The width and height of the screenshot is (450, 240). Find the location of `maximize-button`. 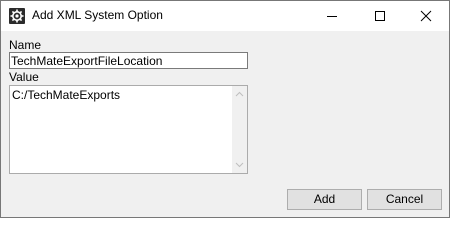

maximize-button is located at coordinates (380, 16).